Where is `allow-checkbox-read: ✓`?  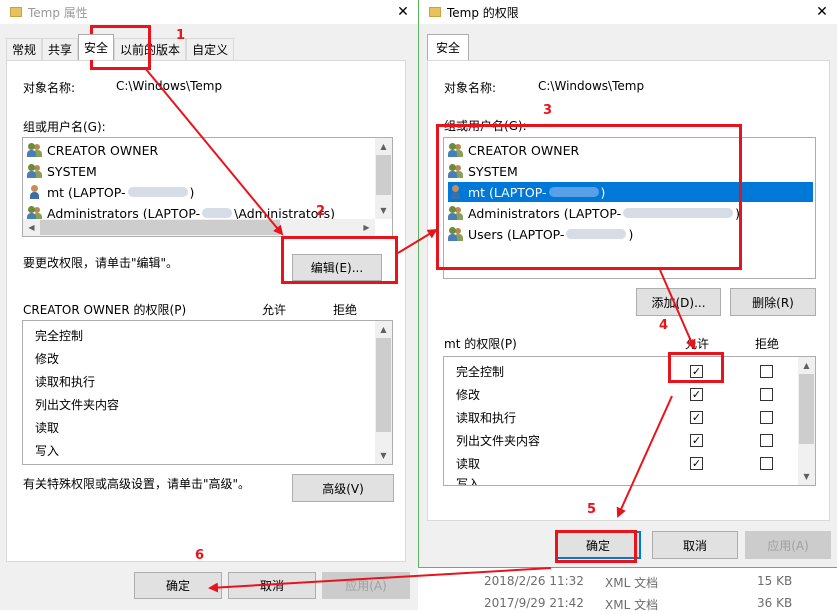
allow-checkbox-read: ✓ is located at coordinates (696, 463).